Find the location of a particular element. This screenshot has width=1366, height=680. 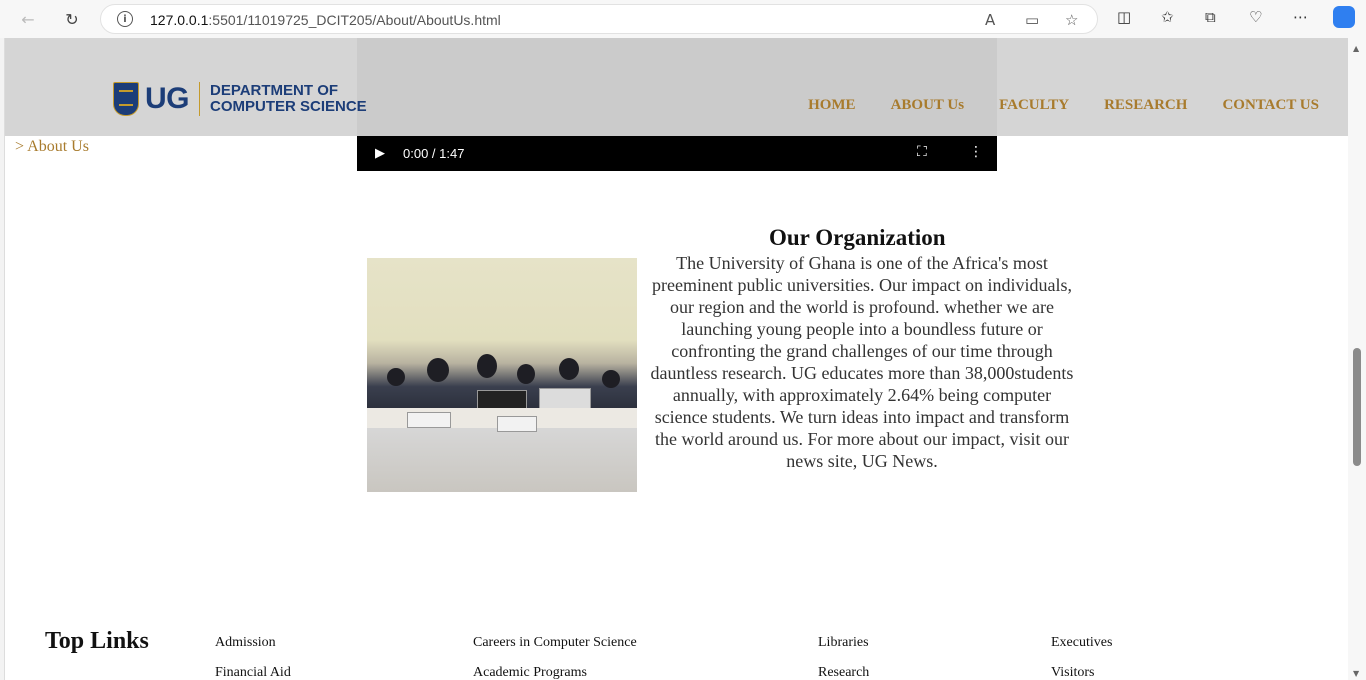

fullscreen-icon: ⛶ is located at coordinates (922, 152).